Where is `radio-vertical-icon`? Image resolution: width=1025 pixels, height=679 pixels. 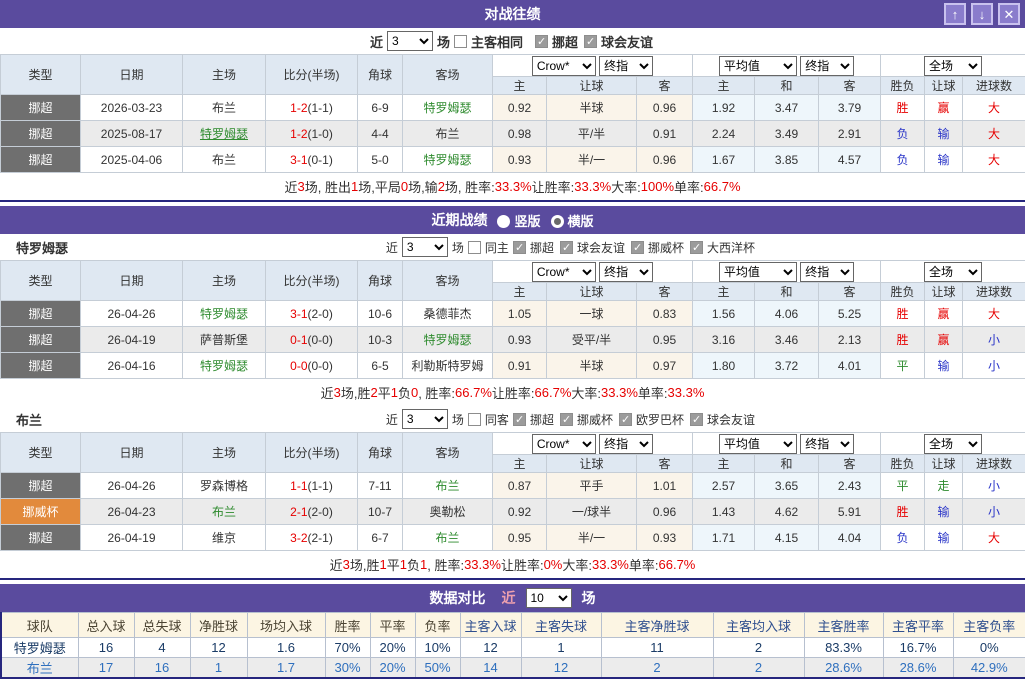
radio-vertical-icon is located at coordinates (503, 221).